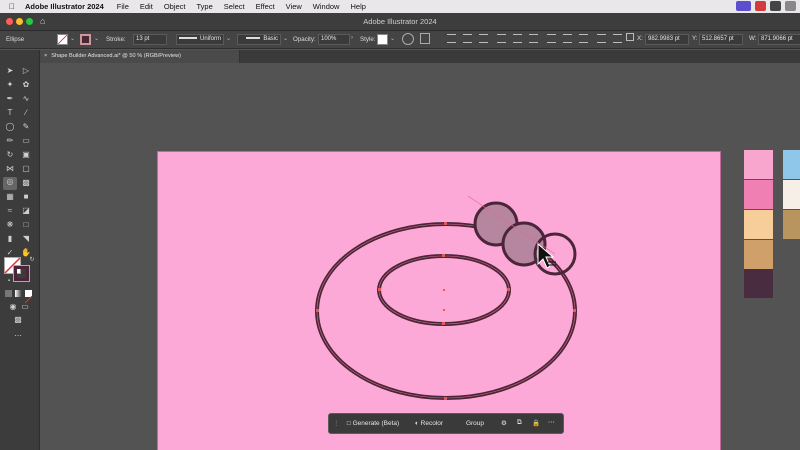  I want to click on recolor-icon: ◐, so click(416, 423).